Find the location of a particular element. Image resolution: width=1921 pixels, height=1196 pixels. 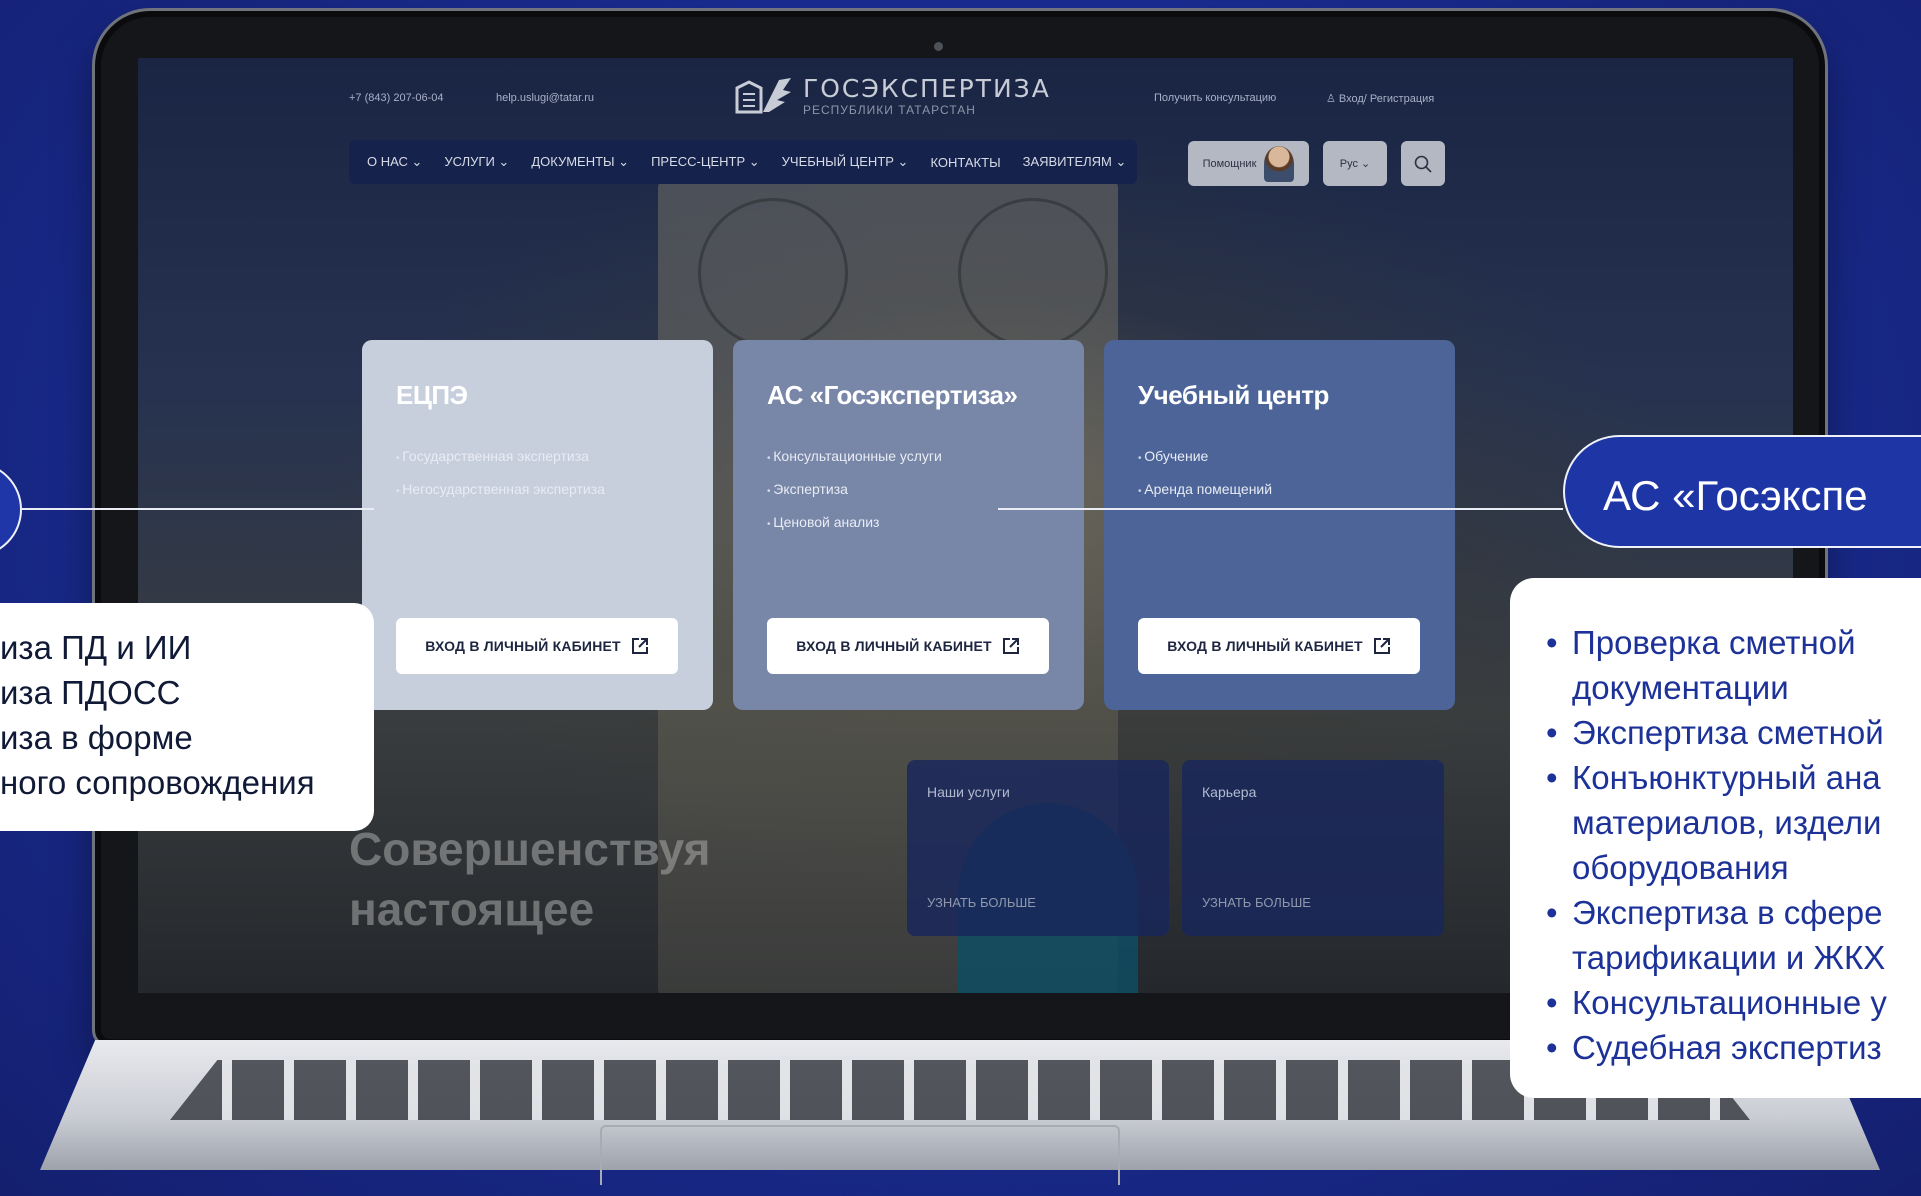

callout-list-item: Консультационные у is located at coordinates (1733, 1002).